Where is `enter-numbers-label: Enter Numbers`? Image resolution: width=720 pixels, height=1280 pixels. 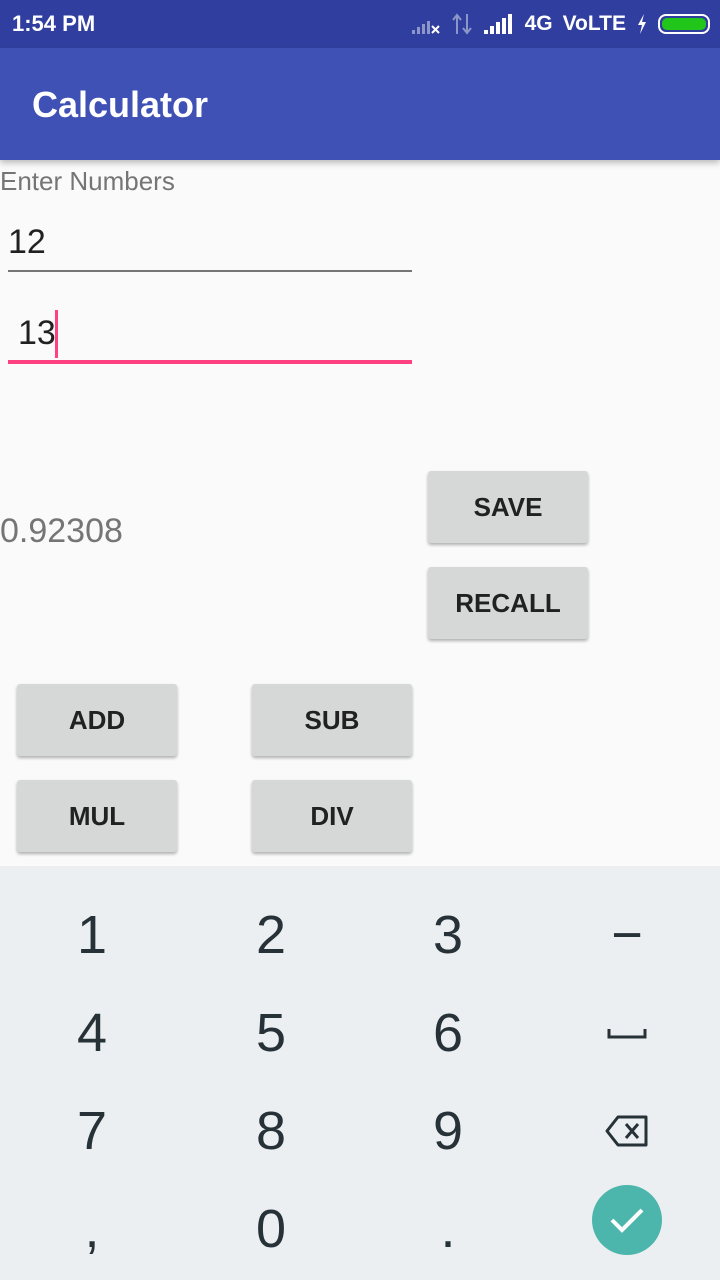 enter-numbers-label: Enter Numbers is located at coordinates (87, 181).